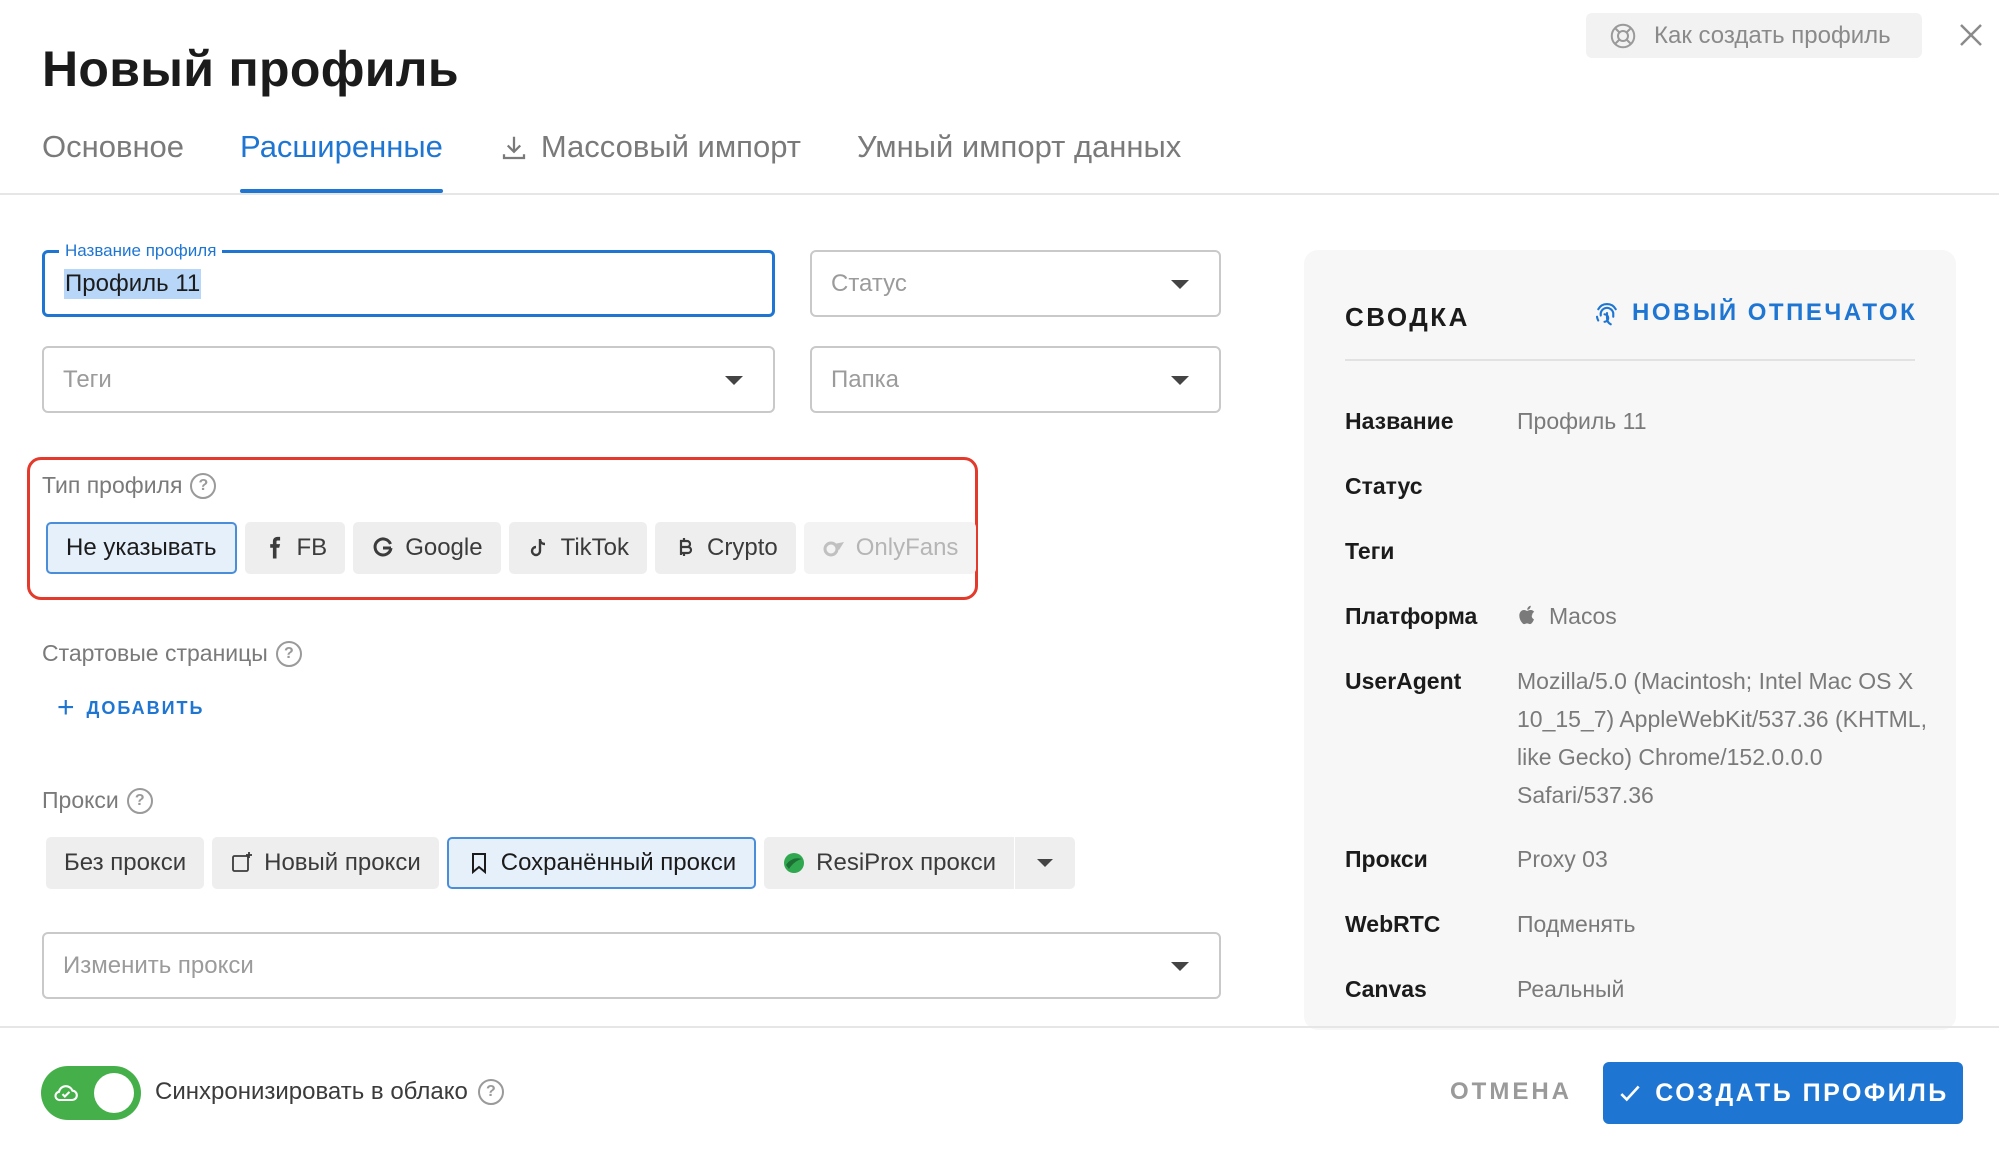 This screenshot has height=1162, width=1999. What do you see at coordinates (833, 549) in the screenshot?
I see `onlyfans-icon` at bounding box center [833, 549].